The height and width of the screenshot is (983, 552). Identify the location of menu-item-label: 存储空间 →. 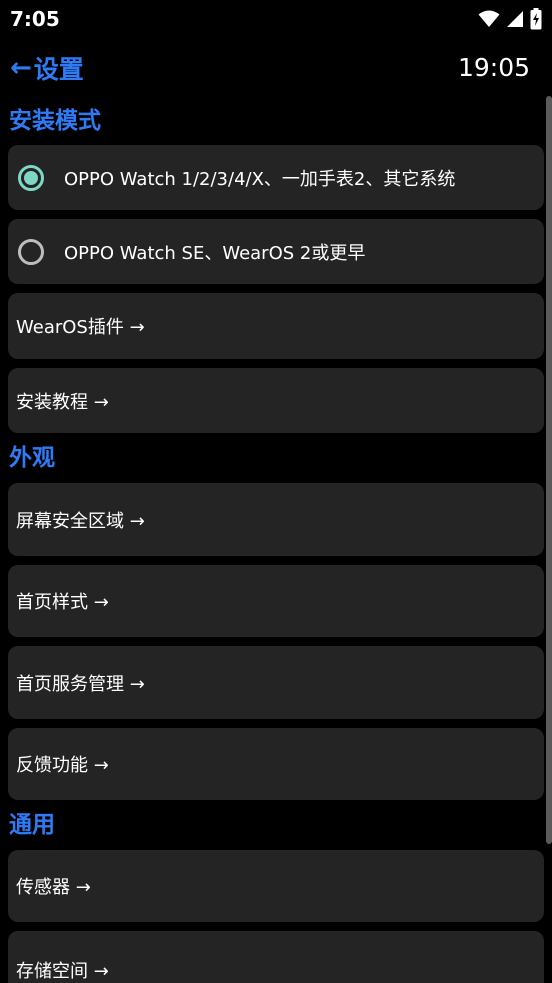
(62, 971).